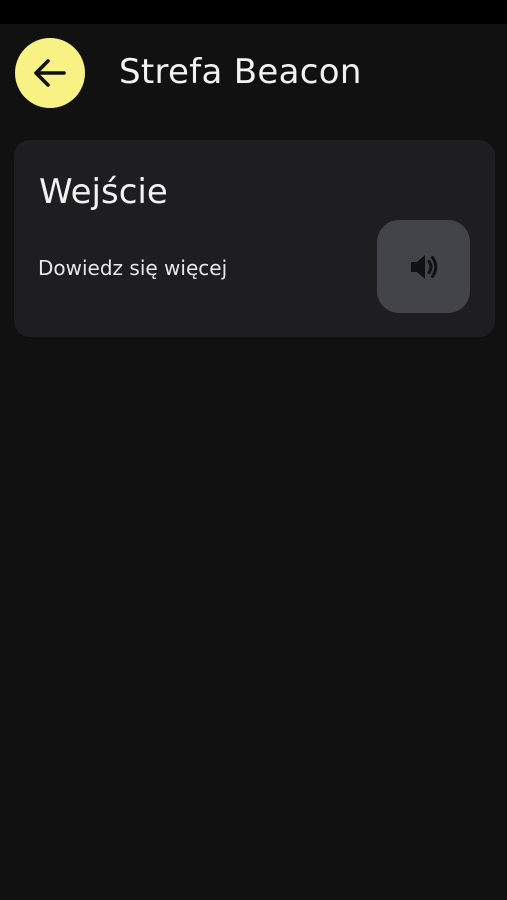  I want to click on learn-more-link: Dowiedz się więcej, so click(132, 268).